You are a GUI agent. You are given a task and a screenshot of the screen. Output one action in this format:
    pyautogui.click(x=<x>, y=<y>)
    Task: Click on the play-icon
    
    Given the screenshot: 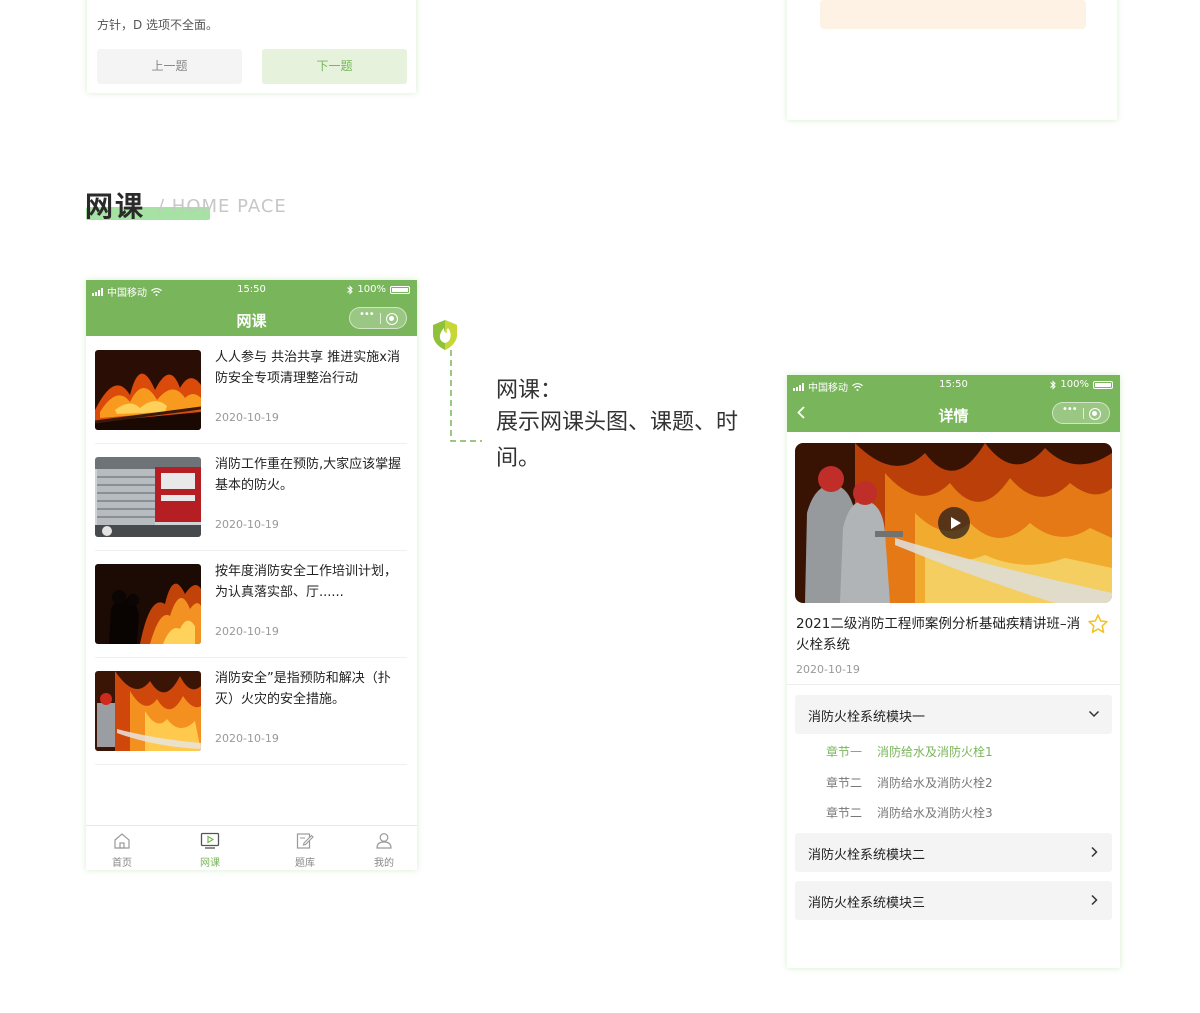 What is the action you would take?
    pyautogui.click(x=956, y=523)
    